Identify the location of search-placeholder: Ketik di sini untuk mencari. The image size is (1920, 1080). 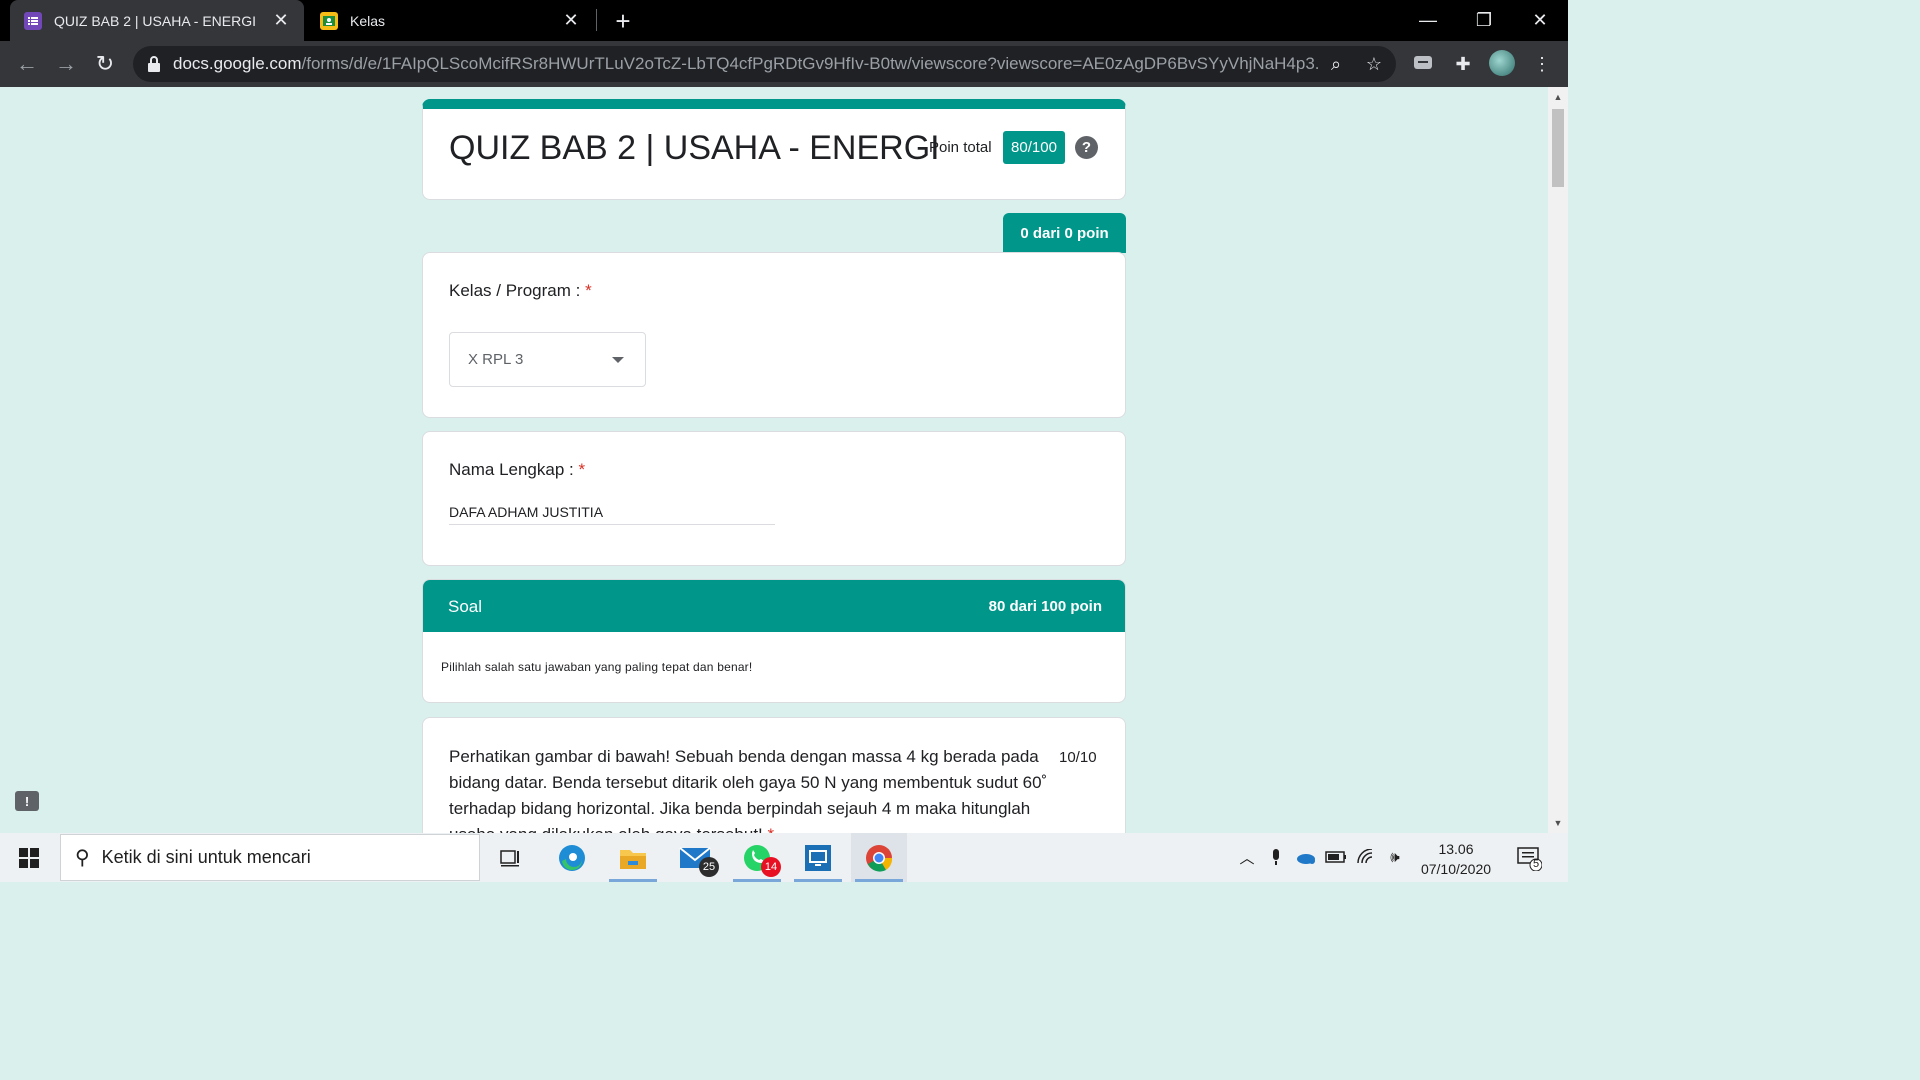
(206, 857).